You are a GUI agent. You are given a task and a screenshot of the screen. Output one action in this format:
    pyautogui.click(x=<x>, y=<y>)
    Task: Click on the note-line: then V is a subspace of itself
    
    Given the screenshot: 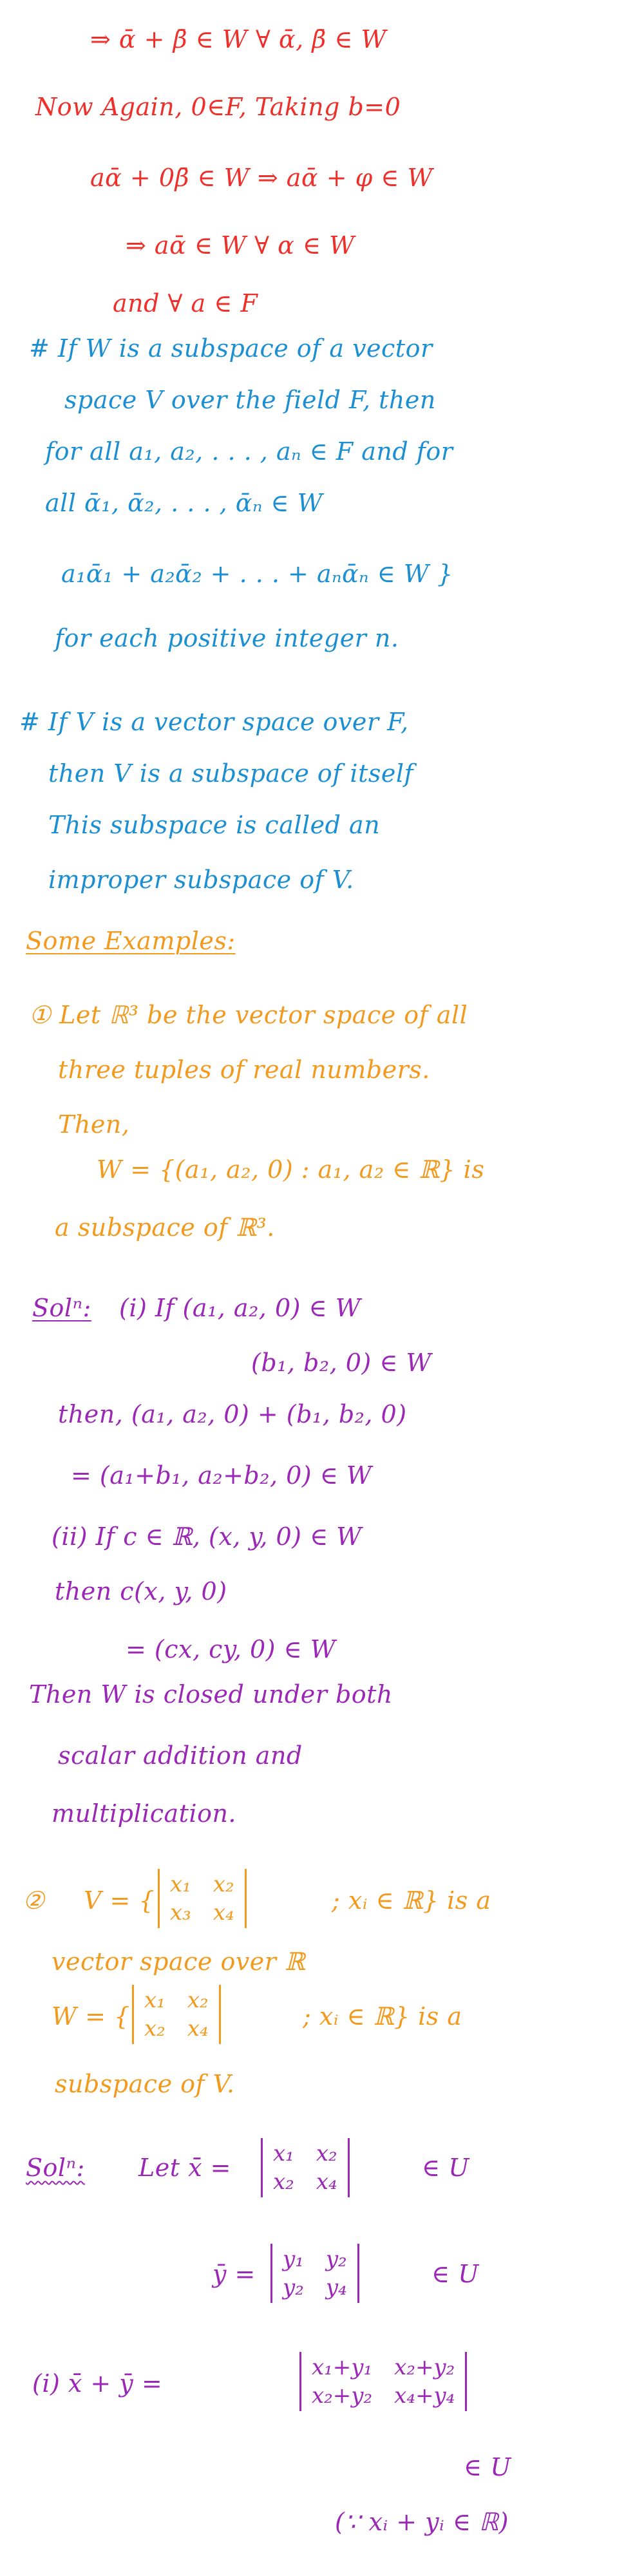 What is the action you would take?
    pyautogui.click(x=231, y=774)
    